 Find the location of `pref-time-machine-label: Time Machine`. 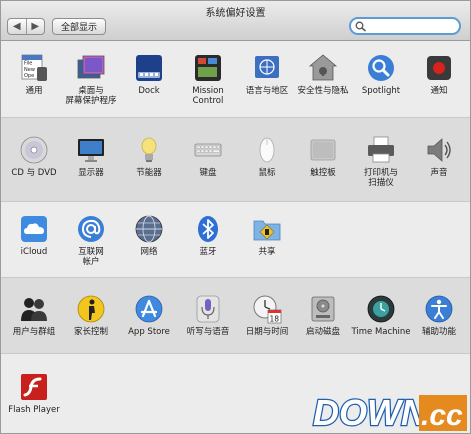

pref-time-machine-label: Time Machine is located at coordinates (381, 332).